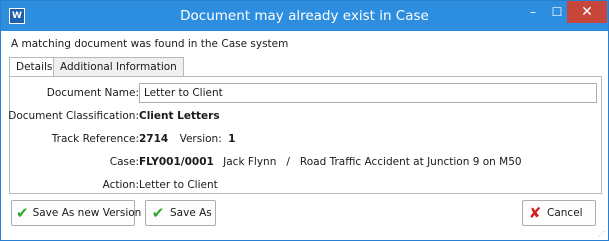 This screenshot has height=241, width=609. What do you see at coordinates (95, 139) in the screenshot?
I see `track-reference-label: Track Reference:` at bounding box center [95, 139].